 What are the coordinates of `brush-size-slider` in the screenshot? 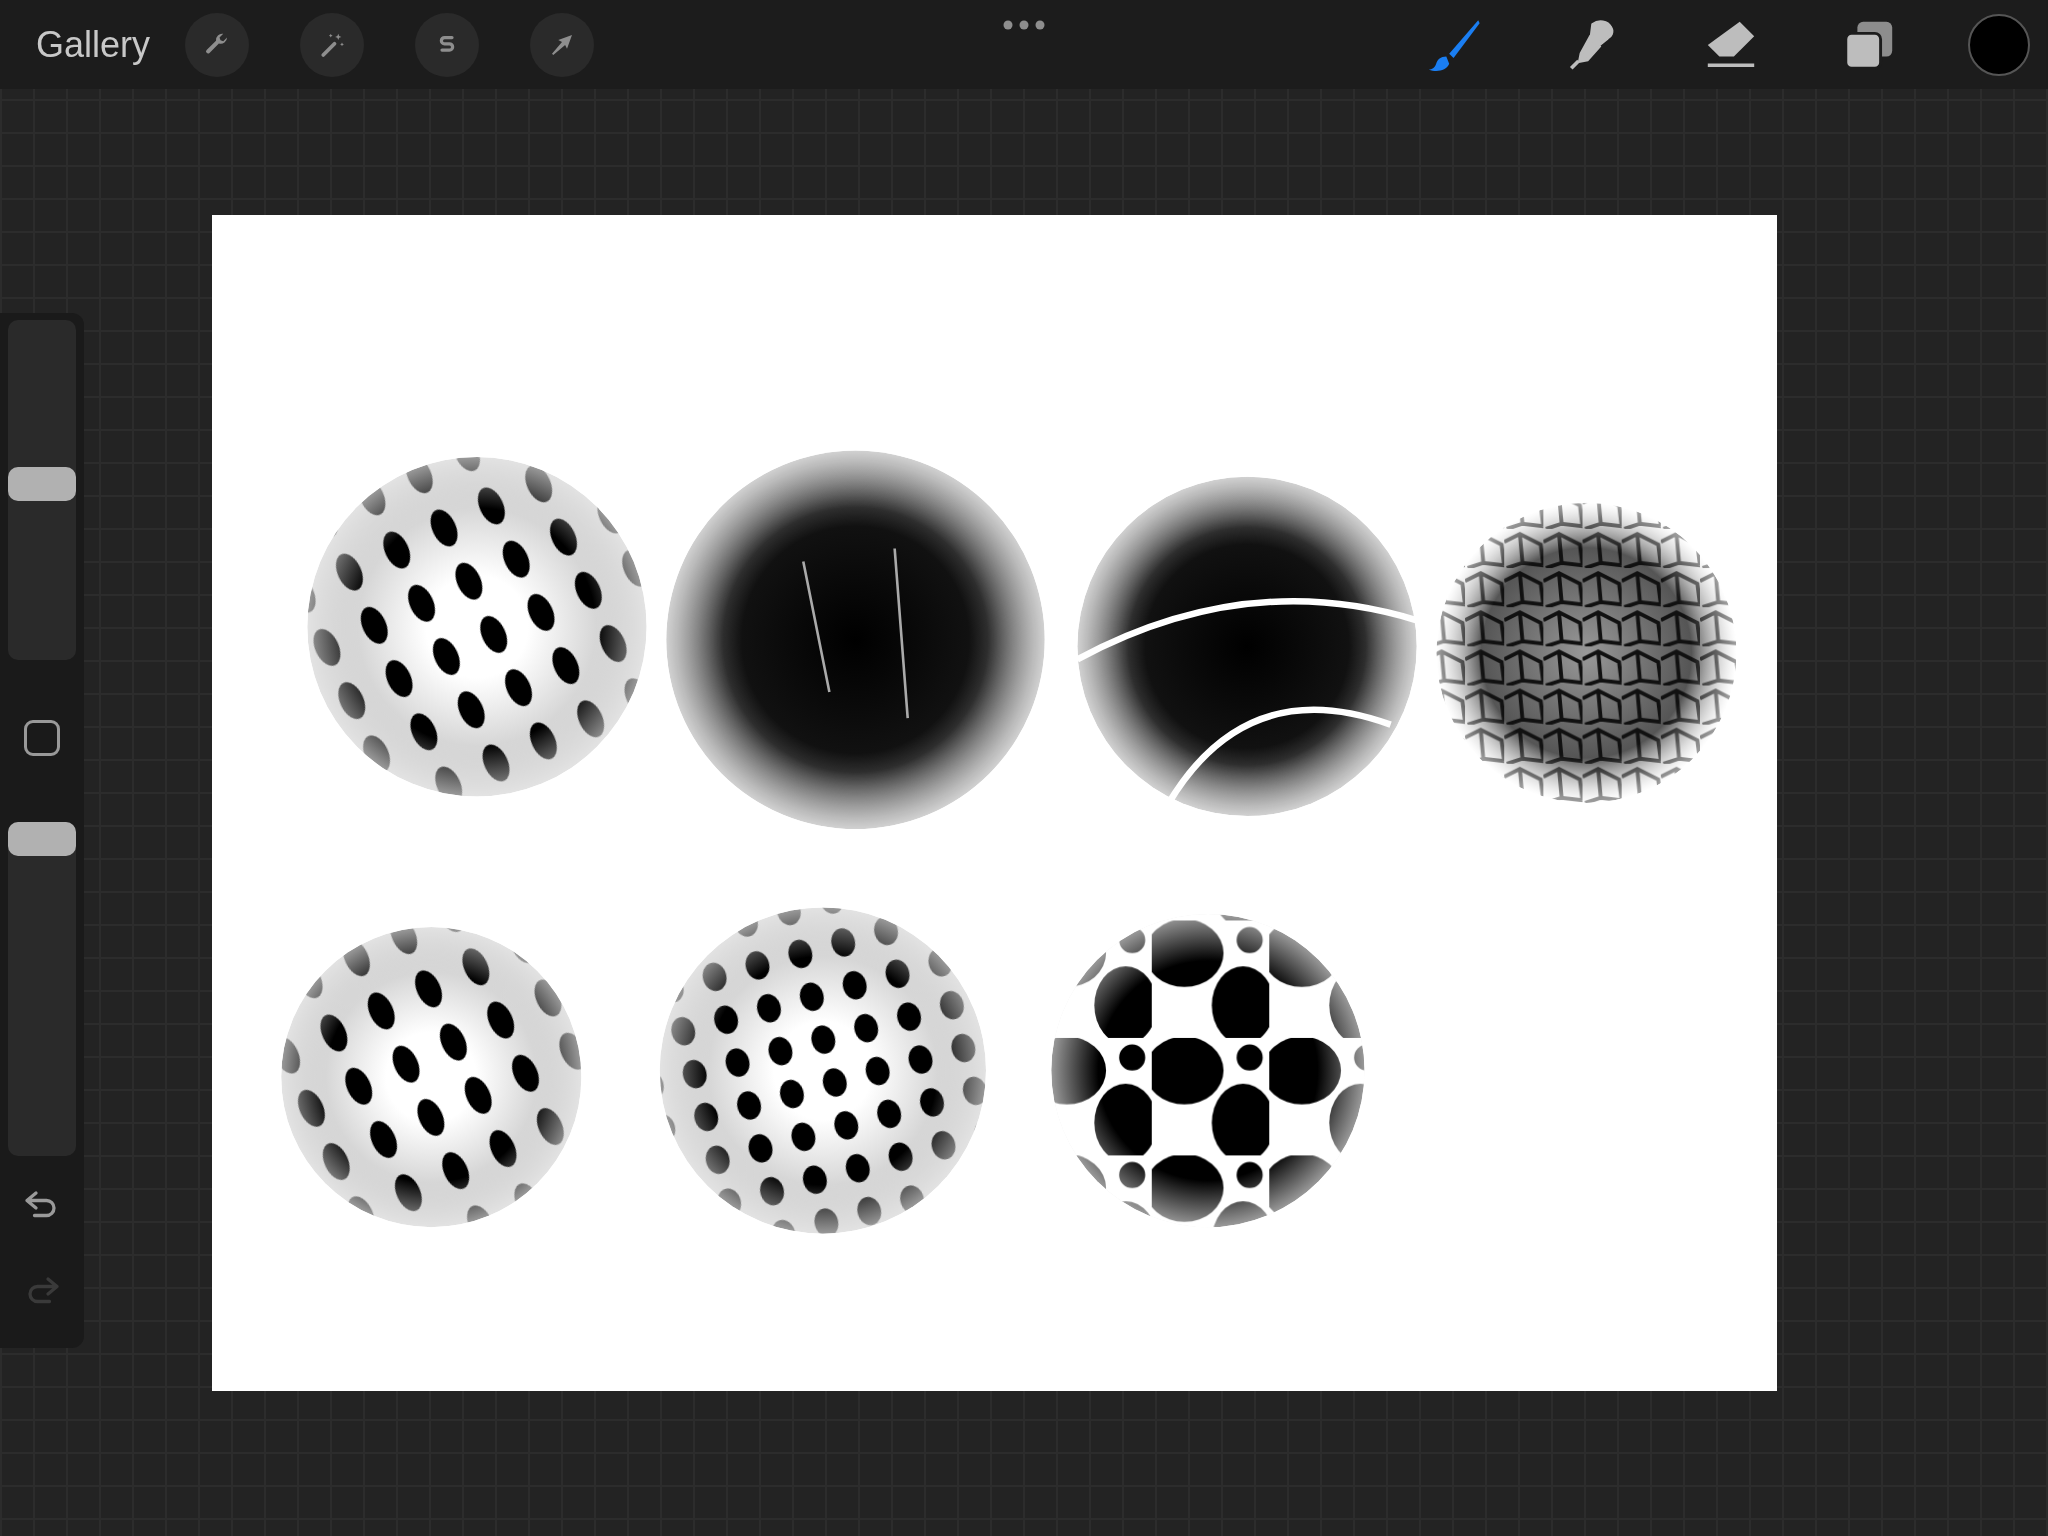 It's located at (42, 490).